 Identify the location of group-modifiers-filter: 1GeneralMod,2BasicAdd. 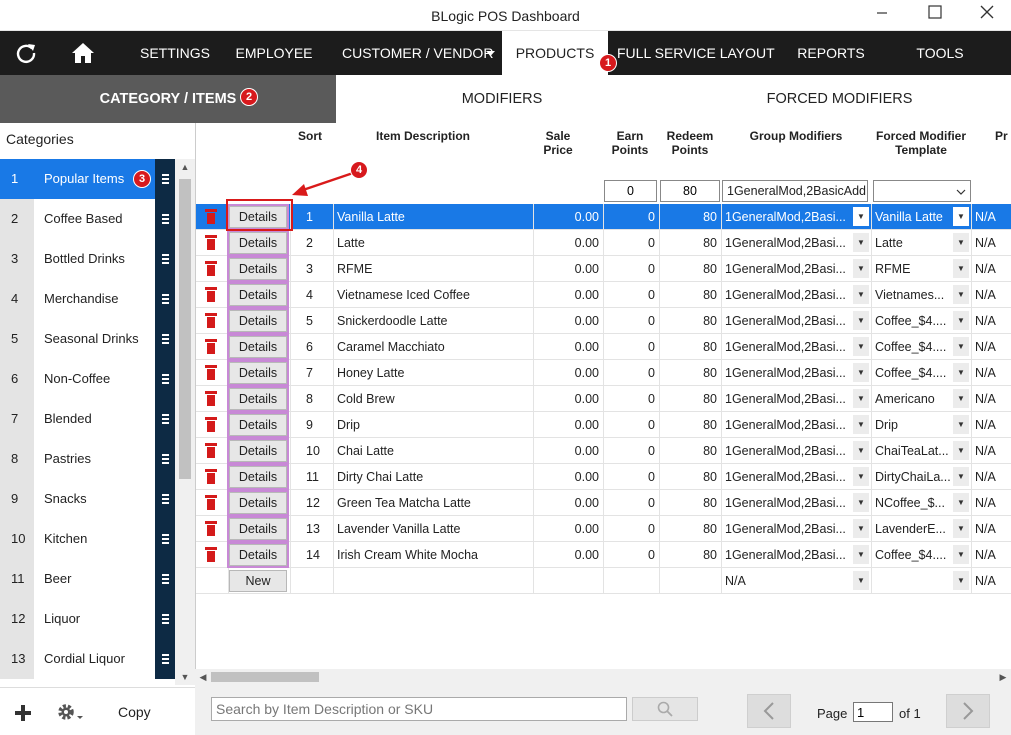
(795, 191).